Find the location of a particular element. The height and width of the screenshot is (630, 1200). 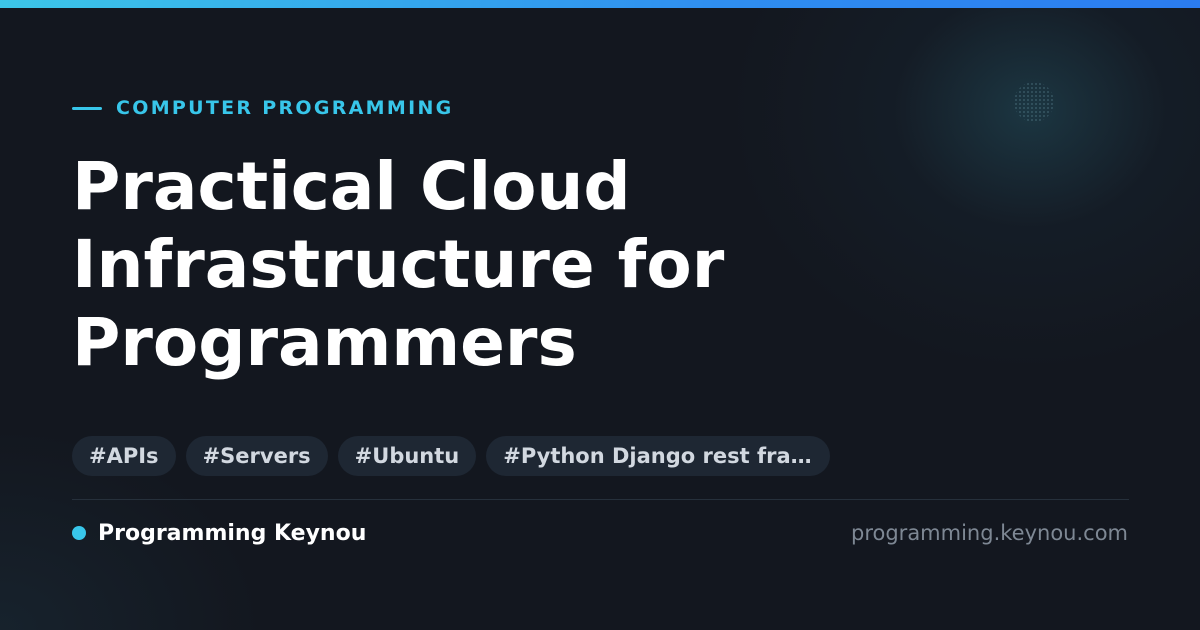

site-domain: programming.keynou.com is located at coordinates (989, 533).